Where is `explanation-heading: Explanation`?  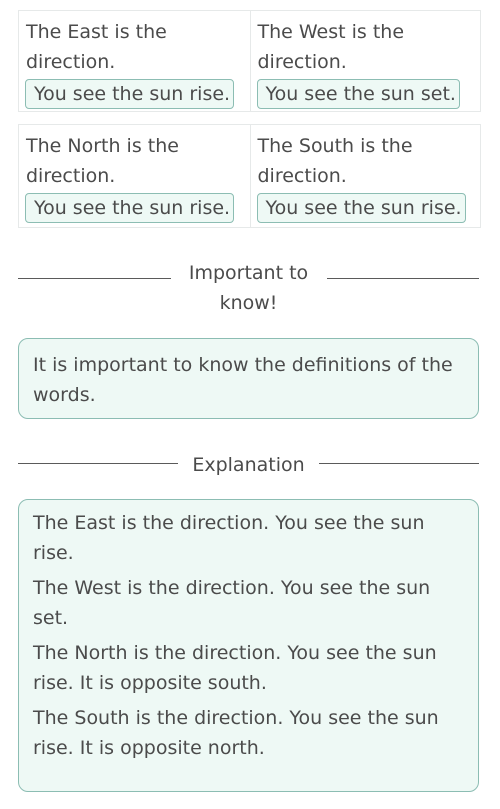 explanation-heading: Explanation is located at coordinates (248, 465).